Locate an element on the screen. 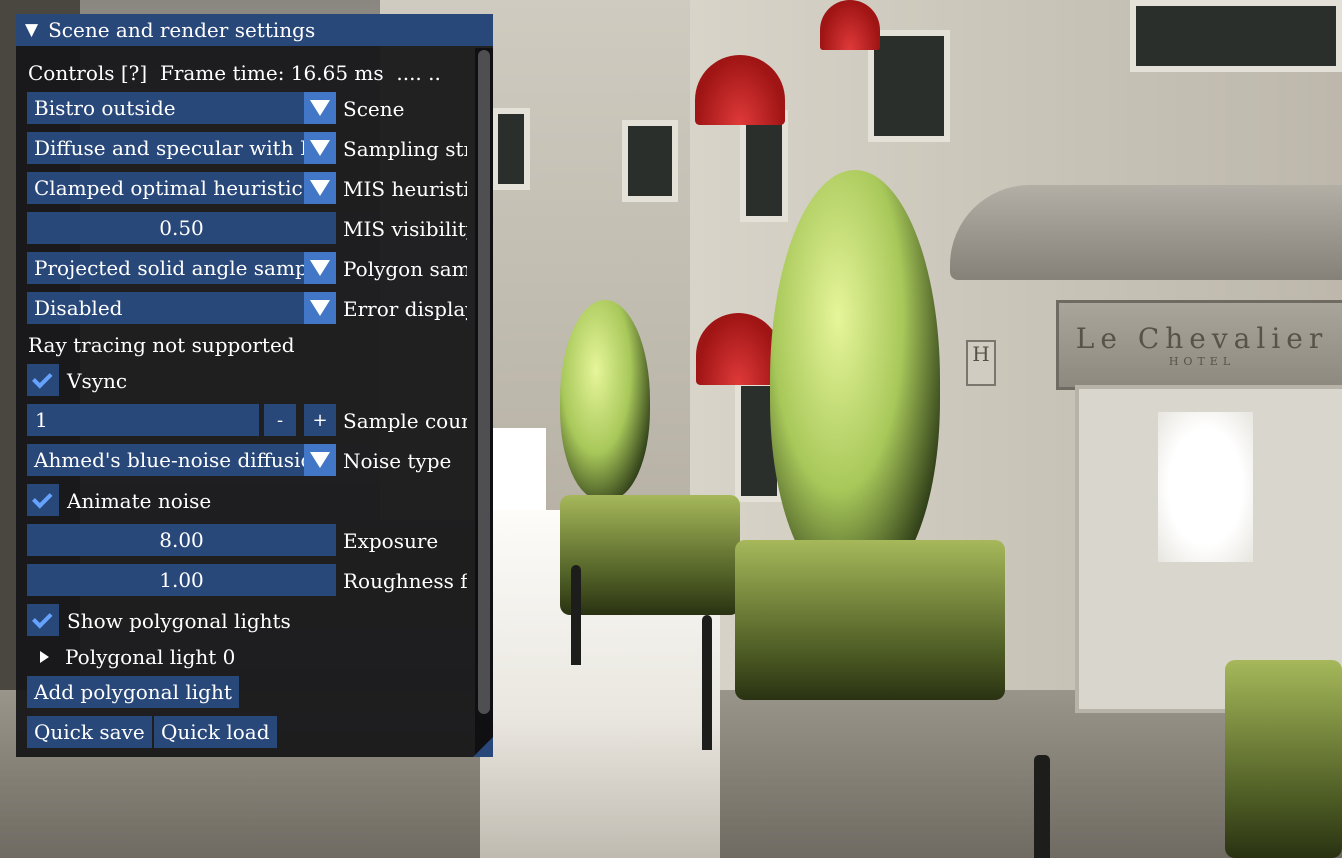 Image resolution: width=1342 pixels, height=858 pixels. hotel-canopy is located at coordinates (1146, 232).